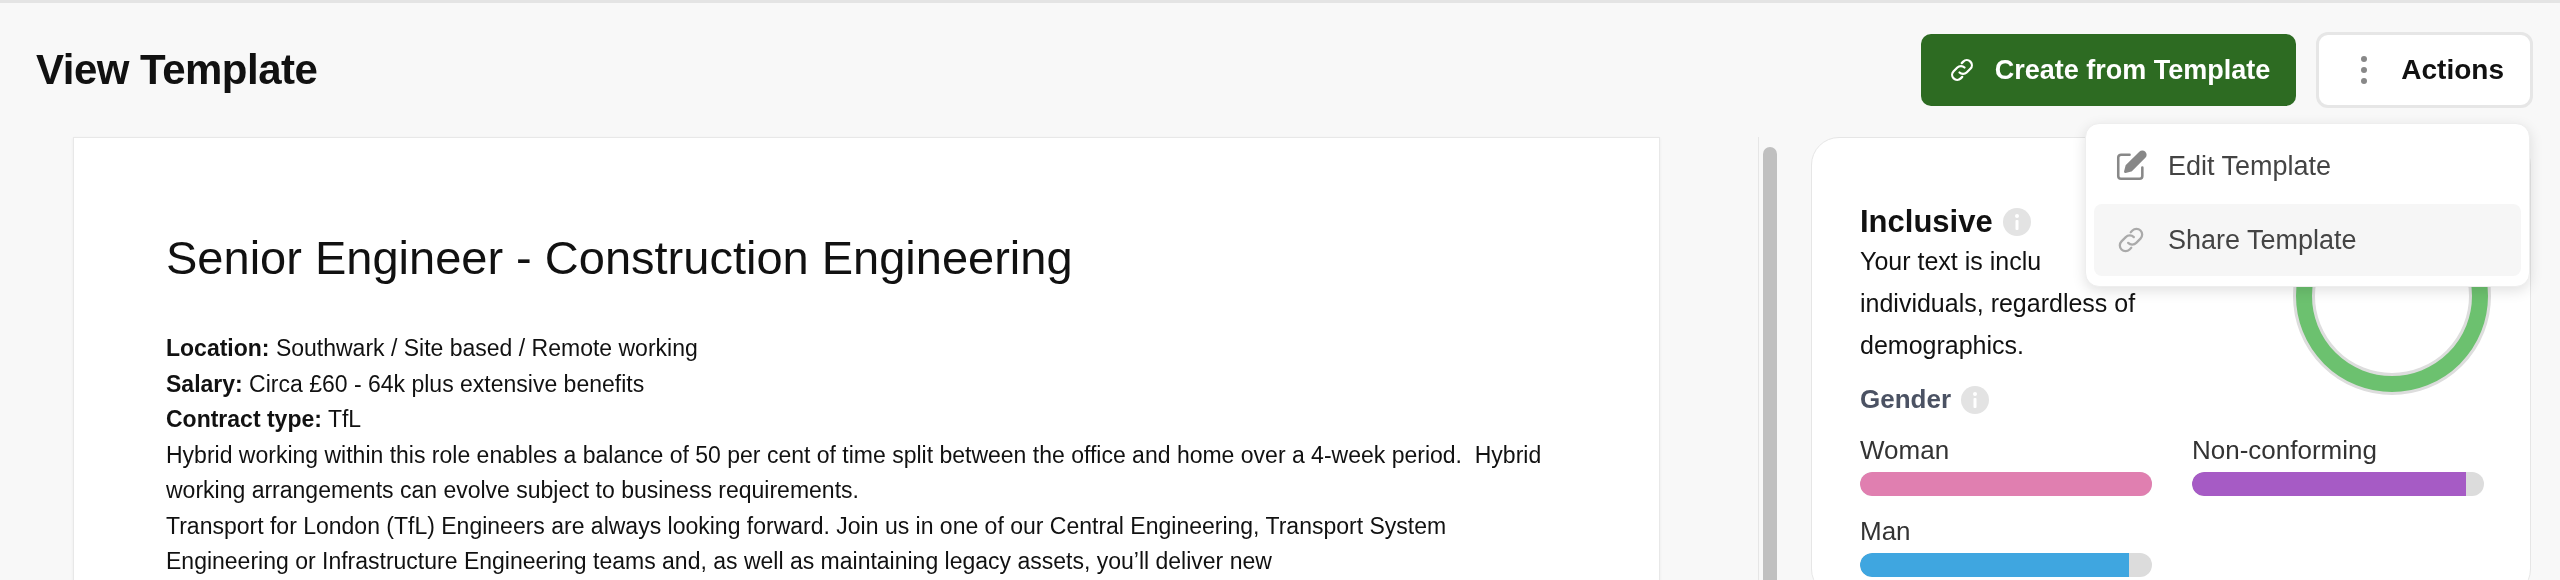  Describe the element at coordinates (1998, 303) in the screenshot. I see `summary-text: individuals, regardless of` at that location.